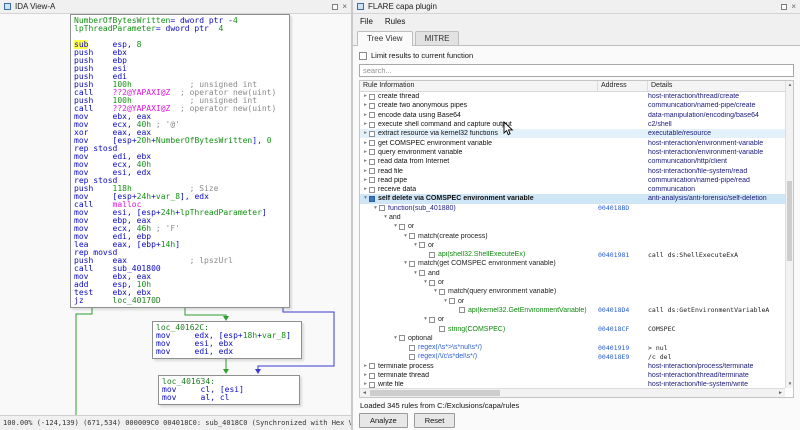 This screenshot has width=800, height=430. Describe the element at coordinates (780, 393) in the screenshot. I see `scroll-right-icon: ►` at that location.